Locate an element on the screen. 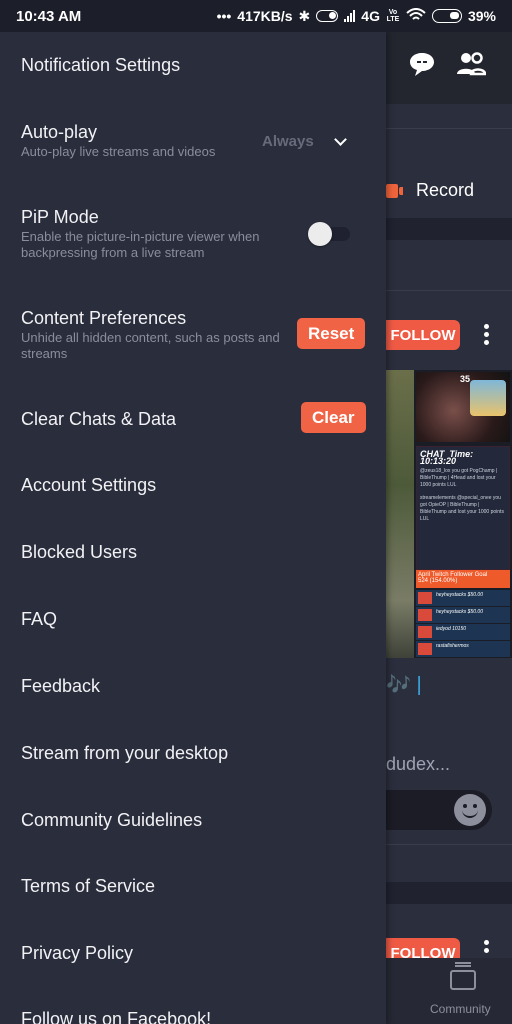 This screenshot has height=1024, width=512. menu-item-privacy-policy: Privacy Policy is located at coordinates (193, 953).